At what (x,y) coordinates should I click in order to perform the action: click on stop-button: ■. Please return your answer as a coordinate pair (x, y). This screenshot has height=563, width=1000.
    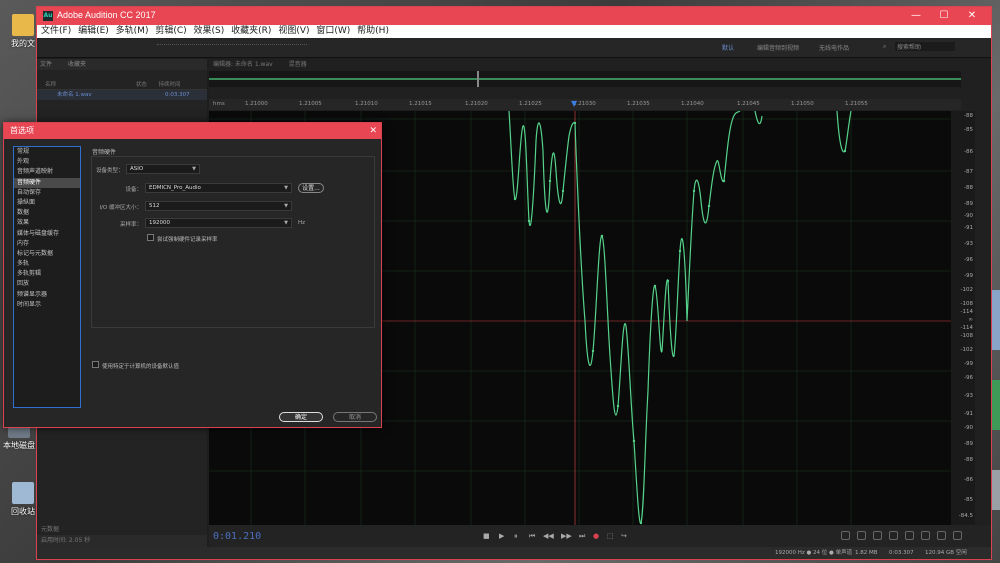
    Looking at the image, I should click on (486, 536).